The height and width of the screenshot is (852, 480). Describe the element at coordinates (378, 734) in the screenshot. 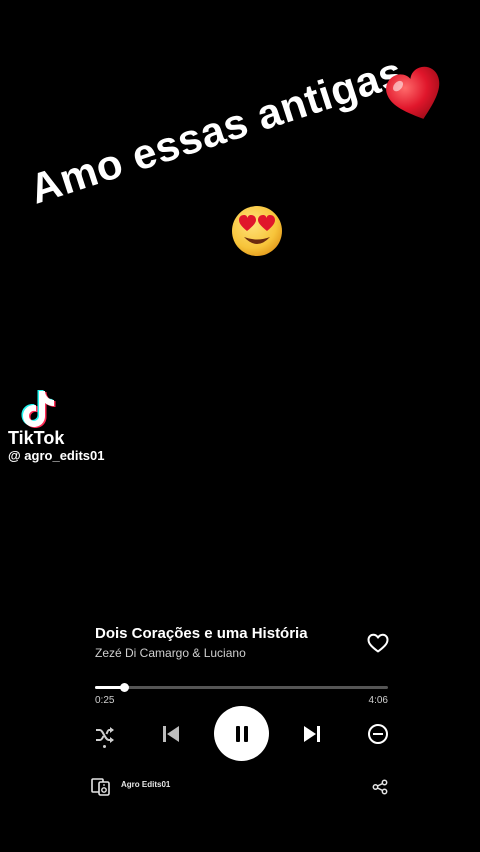

I see `remove-icon` at that location.